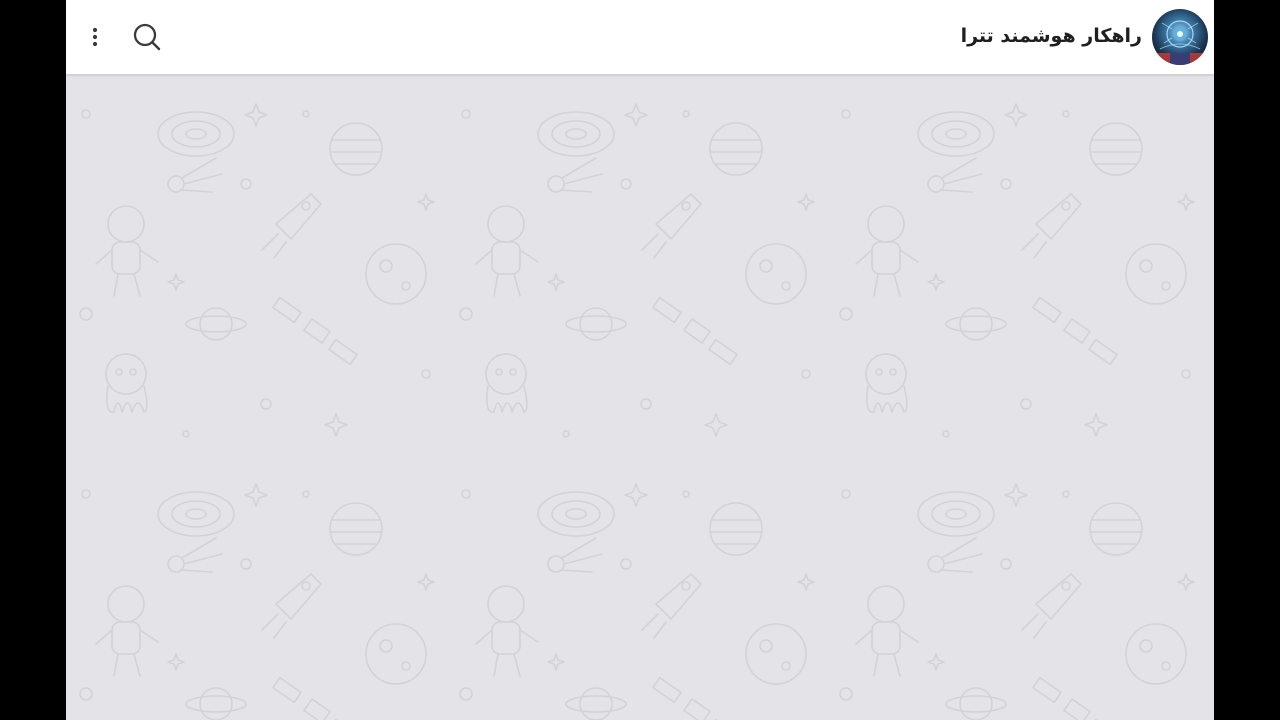 The height and width of the screenshot is (720, 1280). What do you see at coordinates (1051, 36) in the screenshot?
I see `chat-title: راهکار هوشمند تترا` at bounding box center [1051, 36].